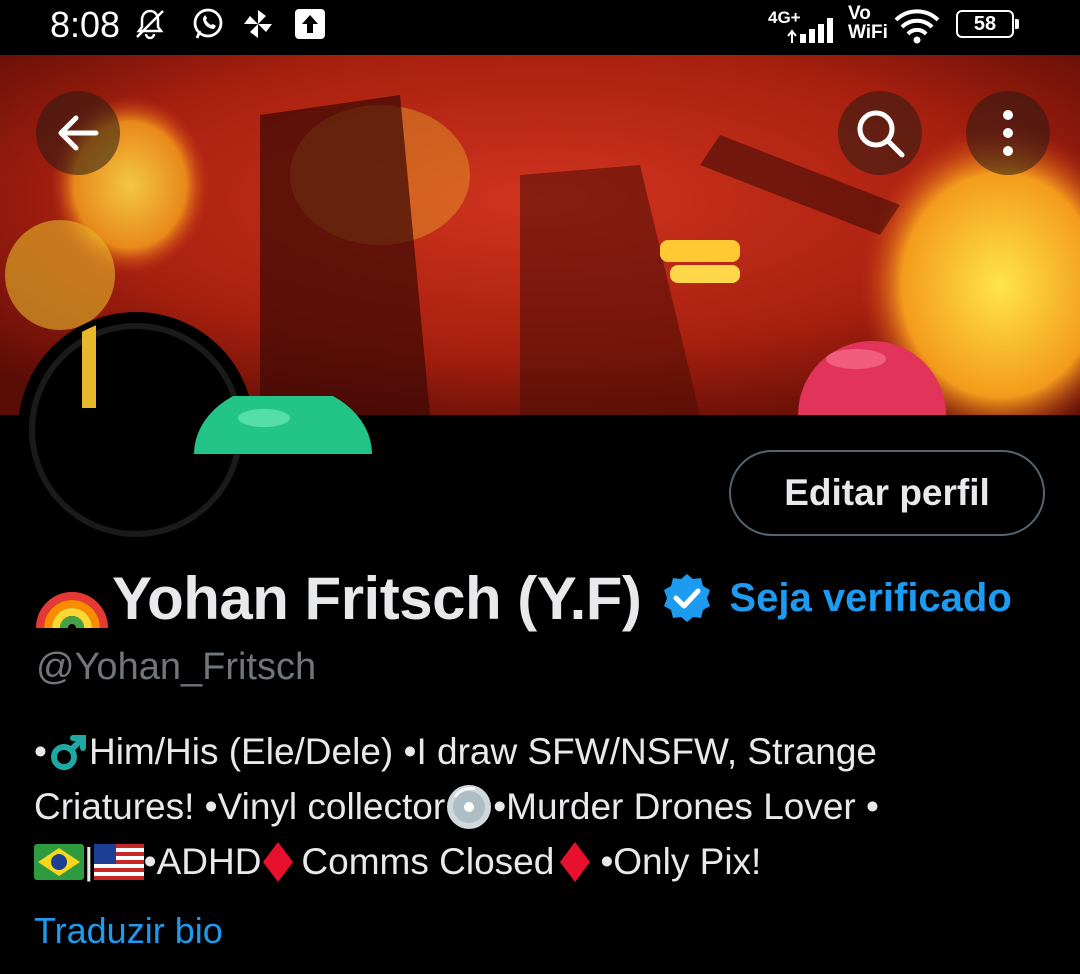 Image resolution: width=1080 pixels, height=974 pixels. I want to click on edit-profile-button: Editar perfil, so click(887, 493).